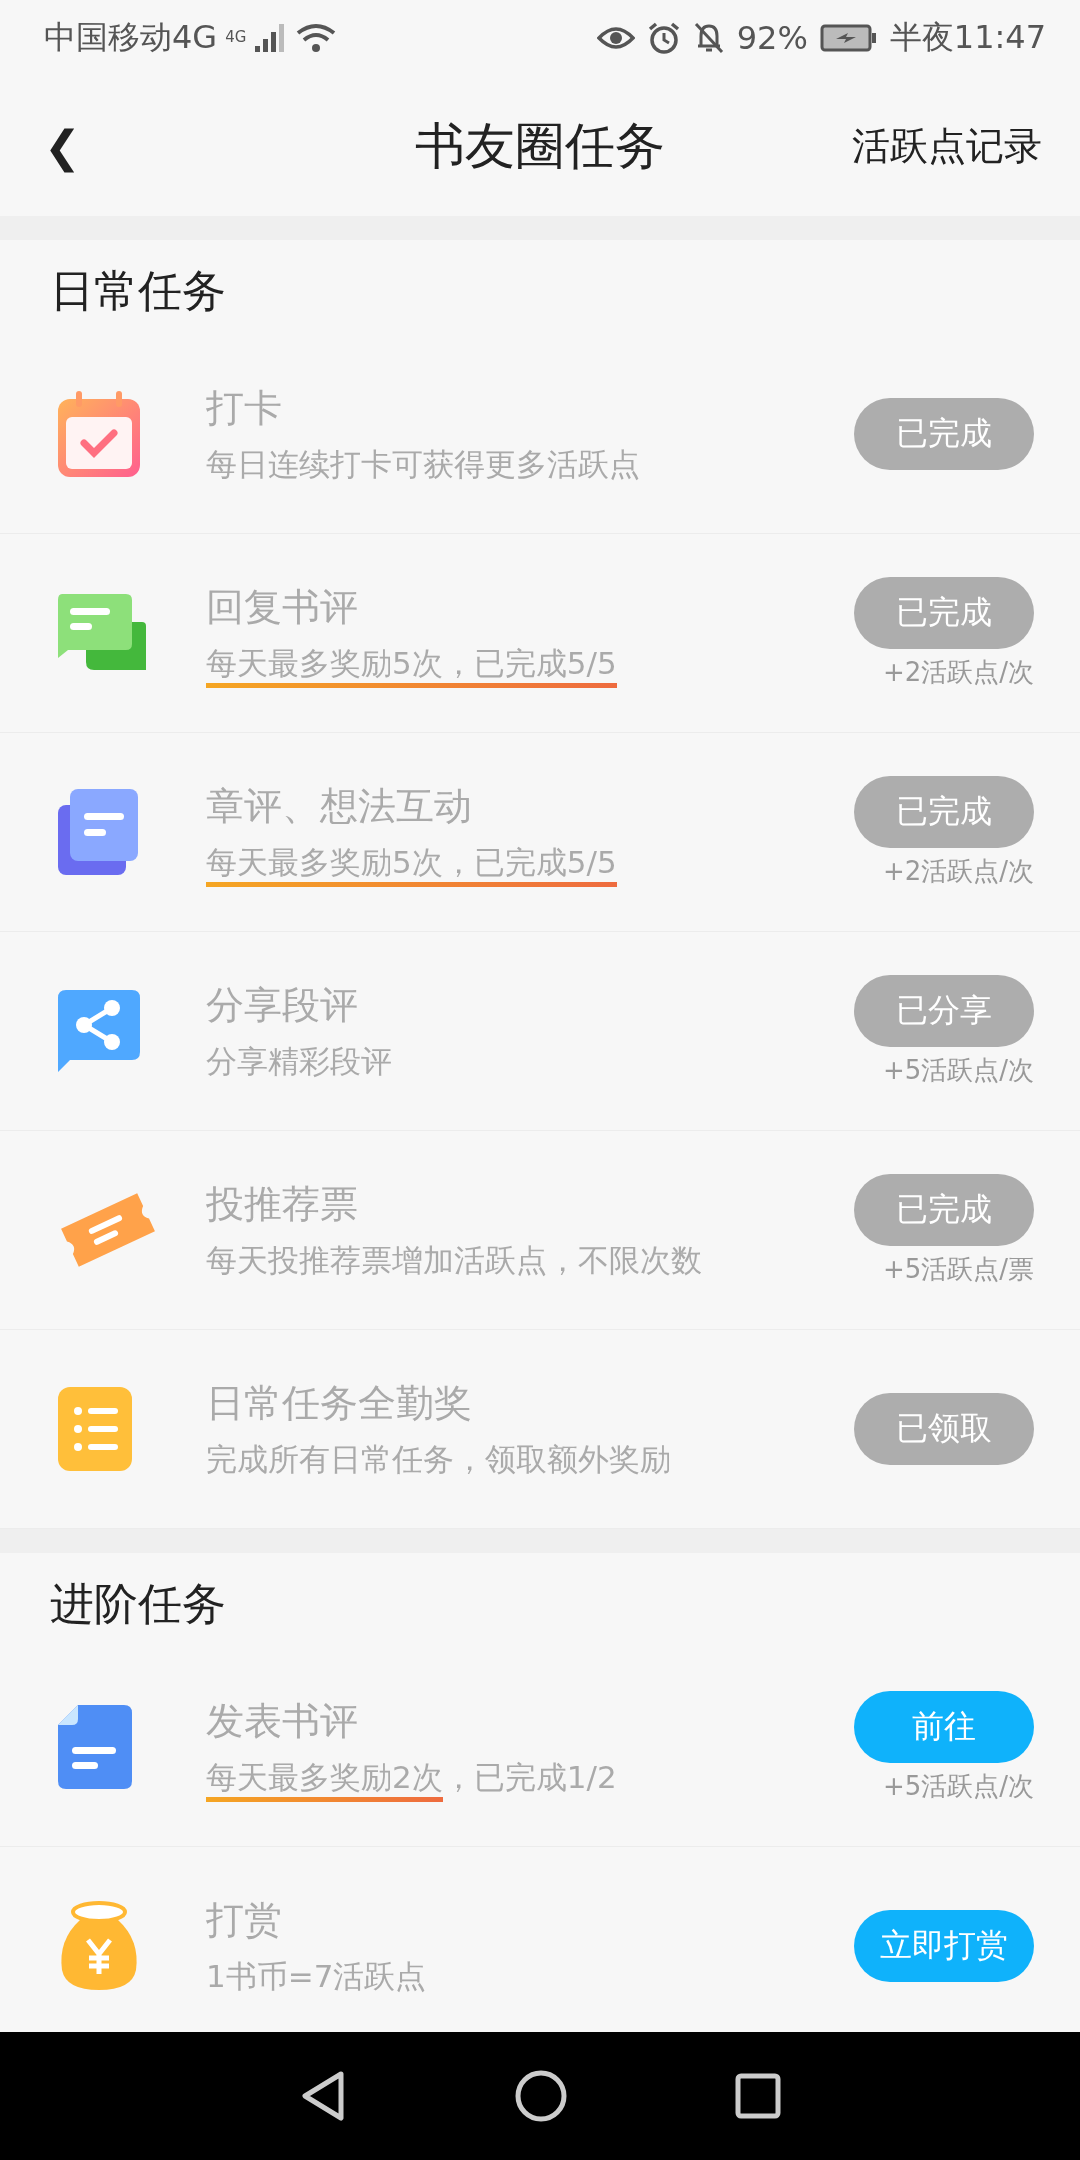  What do you see at coordinates (138, 291) in the screenshot?
I see `section-title: 日常任务` at bounding box center [138, 291].